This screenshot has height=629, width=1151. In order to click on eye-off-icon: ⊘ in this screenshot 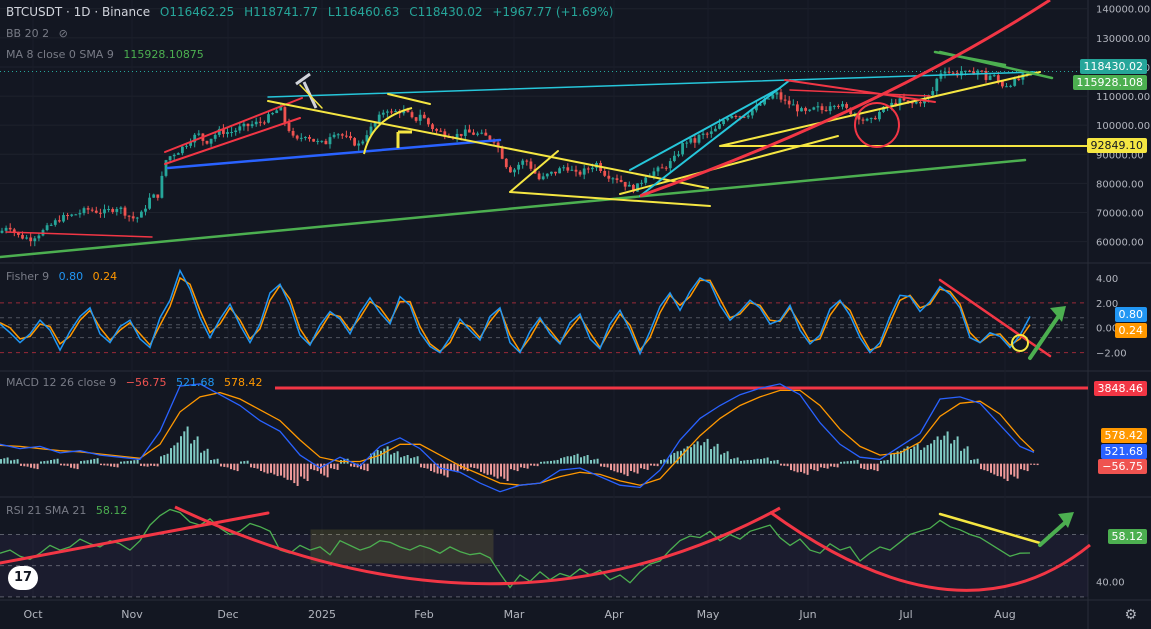, I will do `click(63, 33)`.